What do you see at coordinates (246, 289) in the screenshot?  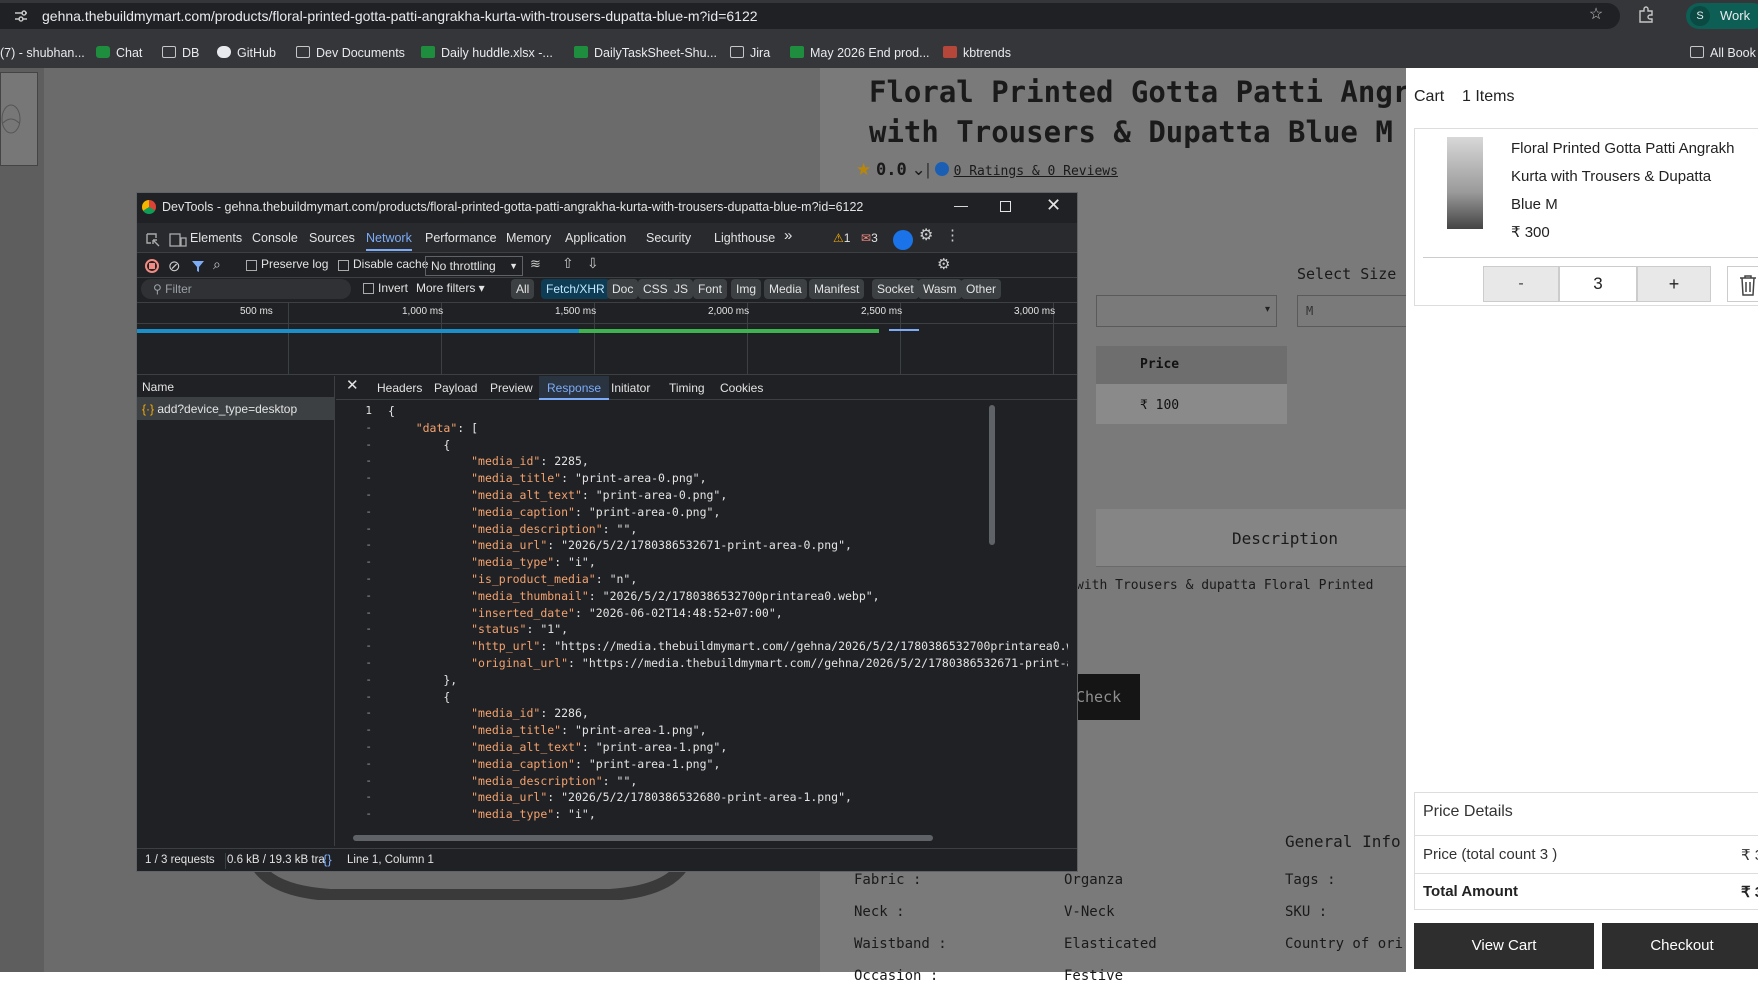 I see `filter-input: ⚲ Filter` at bounding box center [246, 289].